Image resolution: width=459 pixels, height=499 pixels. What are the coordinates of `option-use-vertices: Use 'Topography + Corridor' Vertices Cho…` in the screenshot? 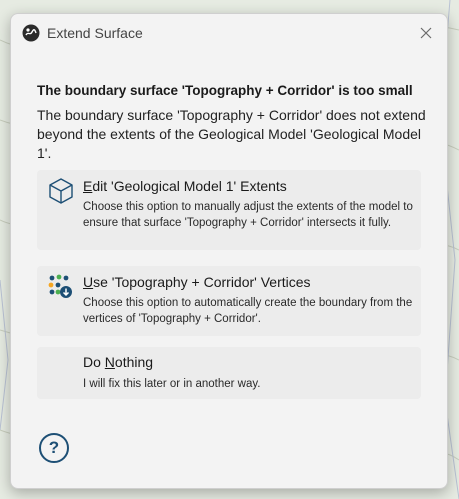 It's located at (229, 301).